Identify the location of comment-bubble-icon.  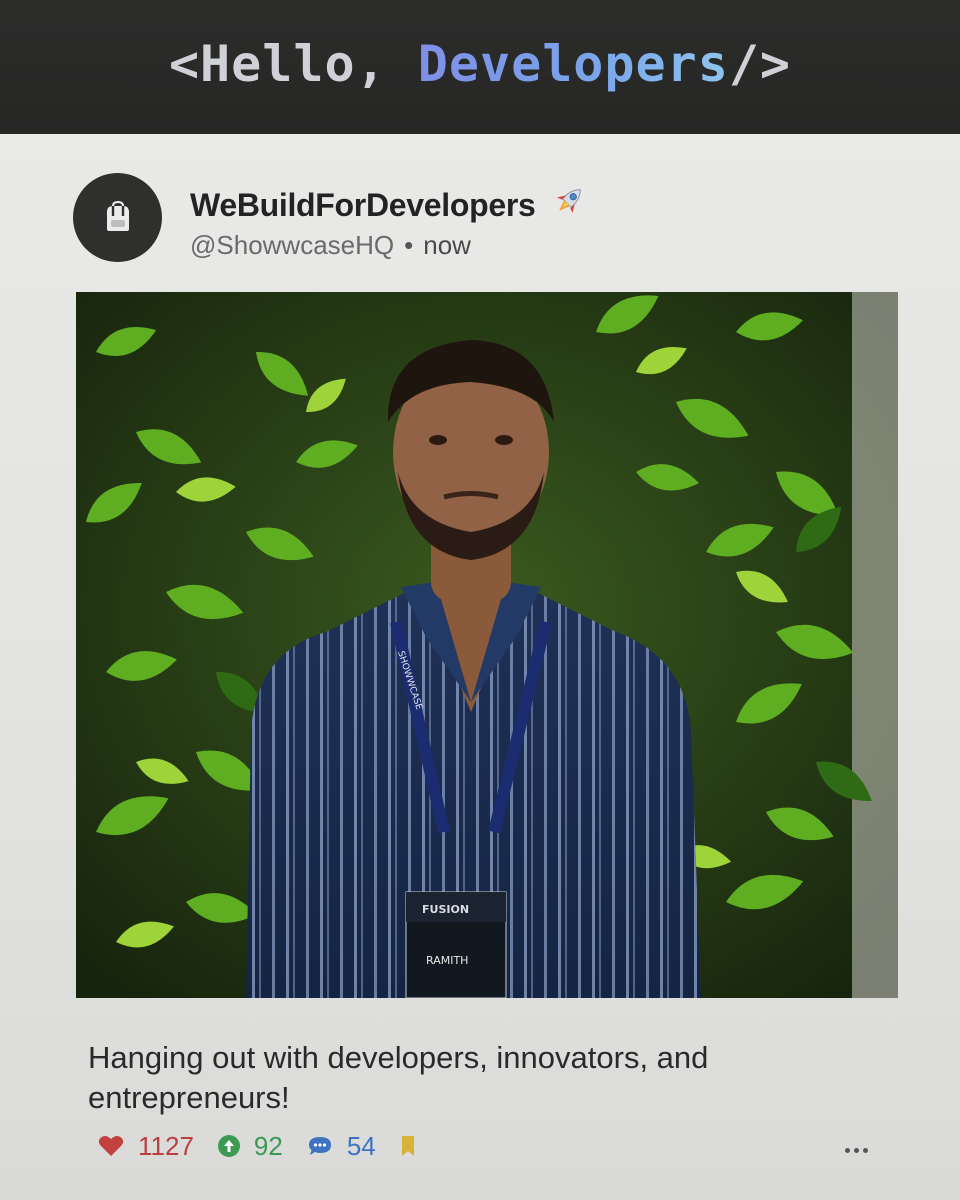
(319, 1146).